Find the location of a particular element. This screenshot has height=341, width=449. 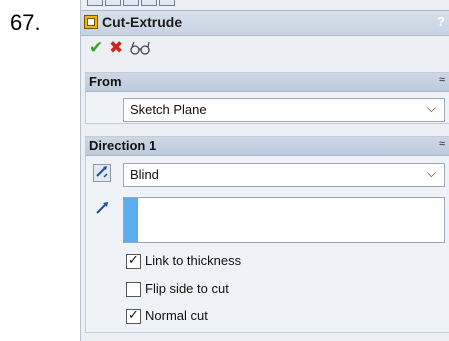

display-manager-tab is located at coordinates (167, 3).